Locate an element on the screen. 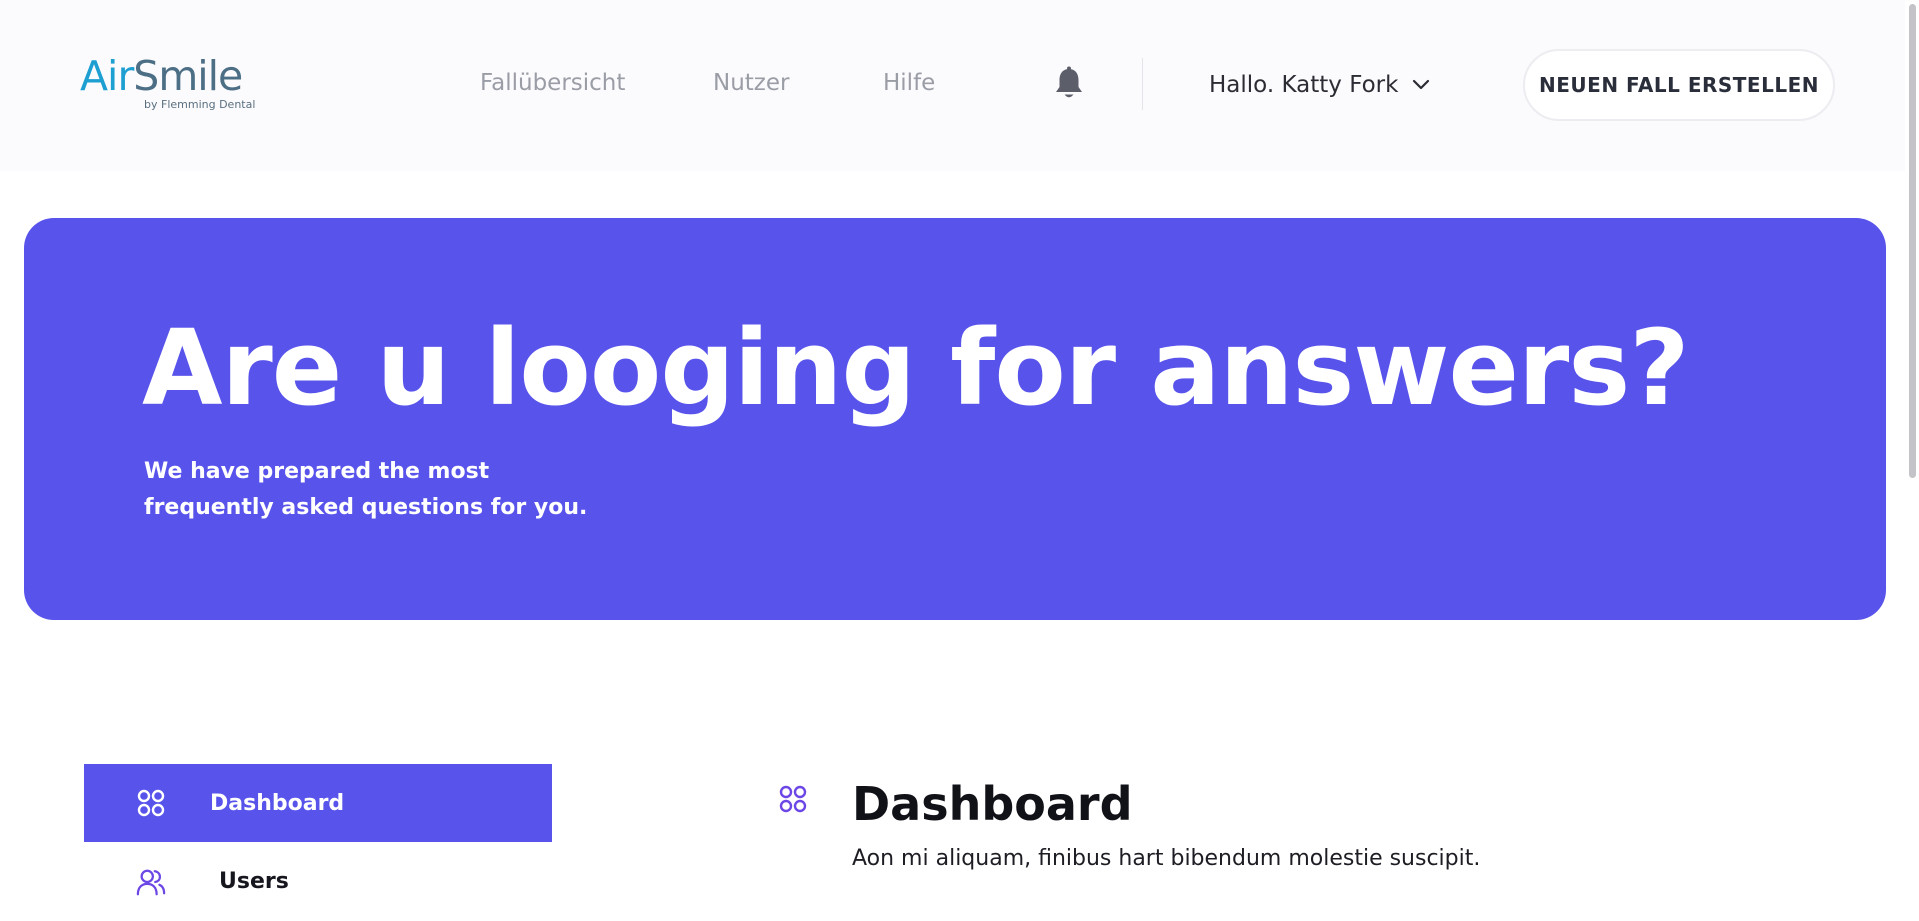 This screenshot has width=1919, height=921. sidebar-item-label: Users is located at coordinates (254, 881).